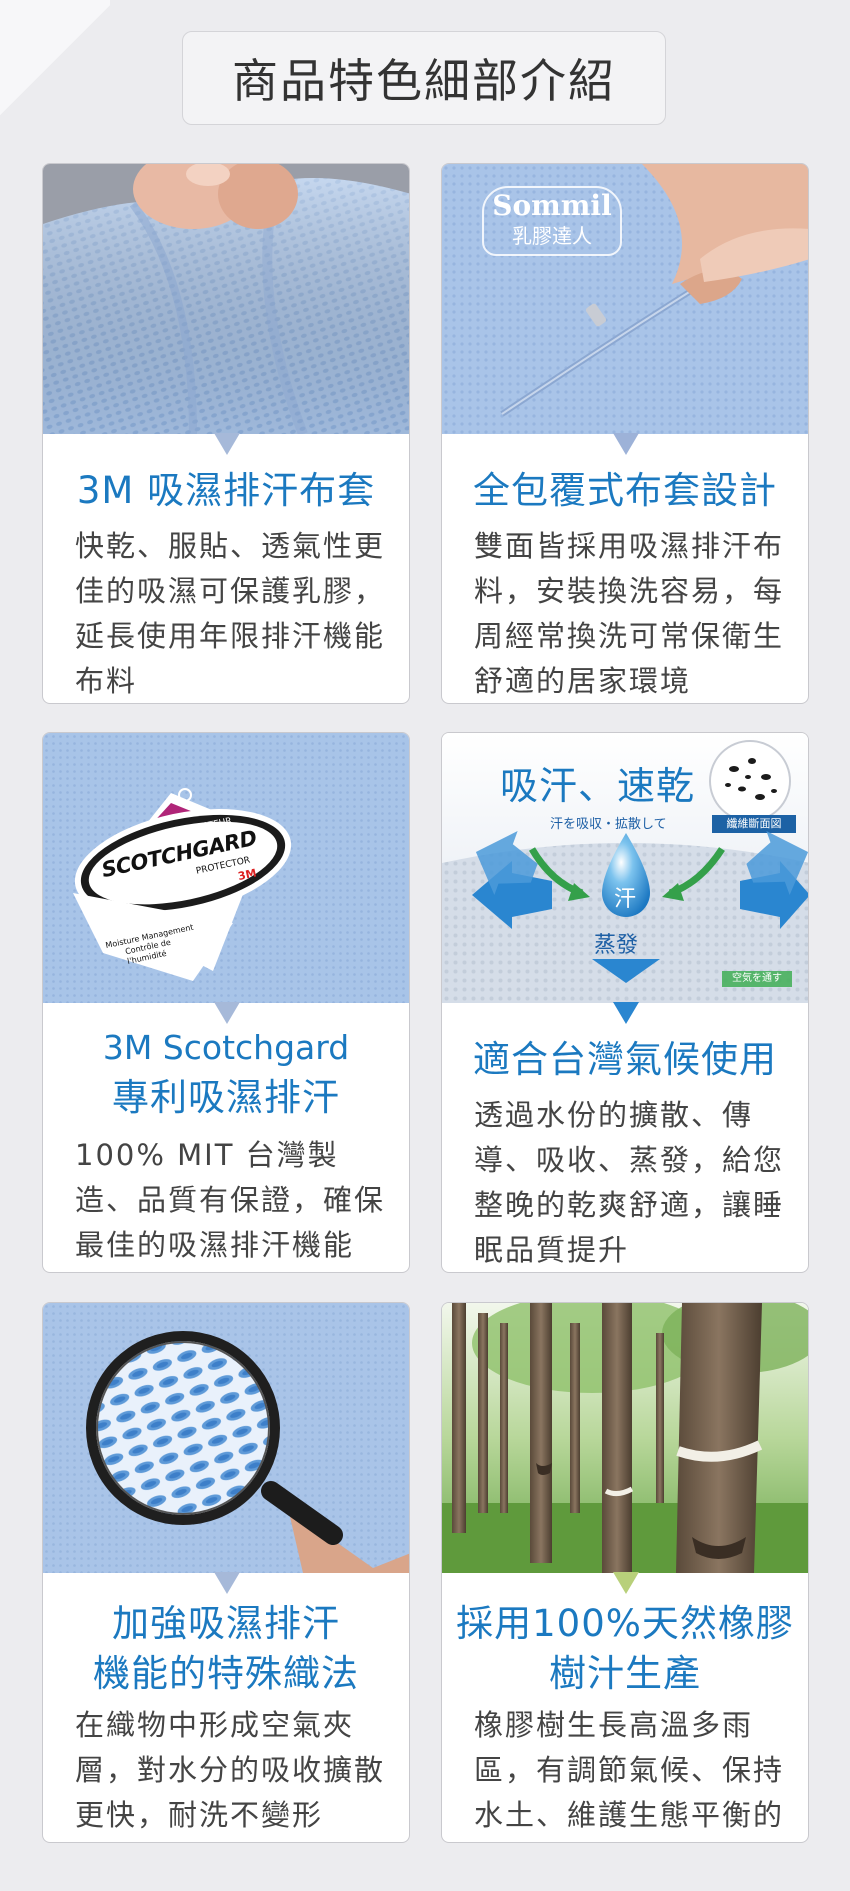 Image resolution: width=850 pixels, height=1891 pixels. What do you see at coordinates (608, 824) in the screenshot?
I see `diagram-subtitle: 汗を吸収・拡散して` at bounding box center [608, 824].